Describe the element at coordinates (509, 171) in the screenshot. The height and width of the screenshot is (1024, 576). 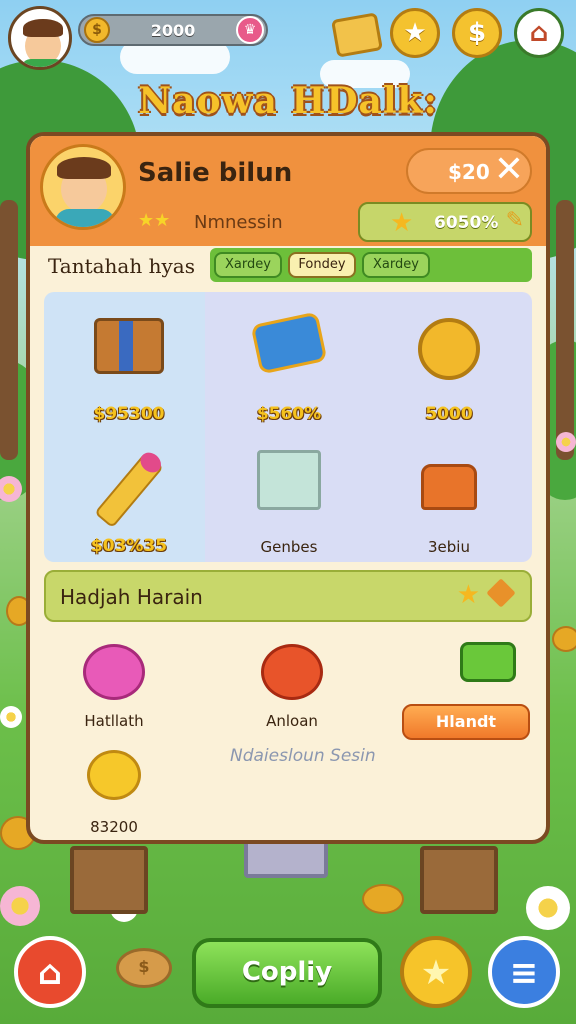
I see `close-button: ✕` at that location.